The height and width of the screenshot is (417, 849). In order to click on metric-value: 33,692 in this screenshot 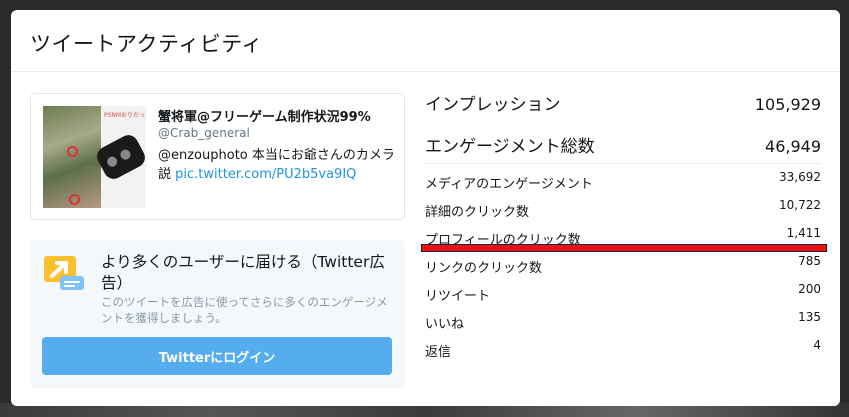, I will do `click(800, 177)`.